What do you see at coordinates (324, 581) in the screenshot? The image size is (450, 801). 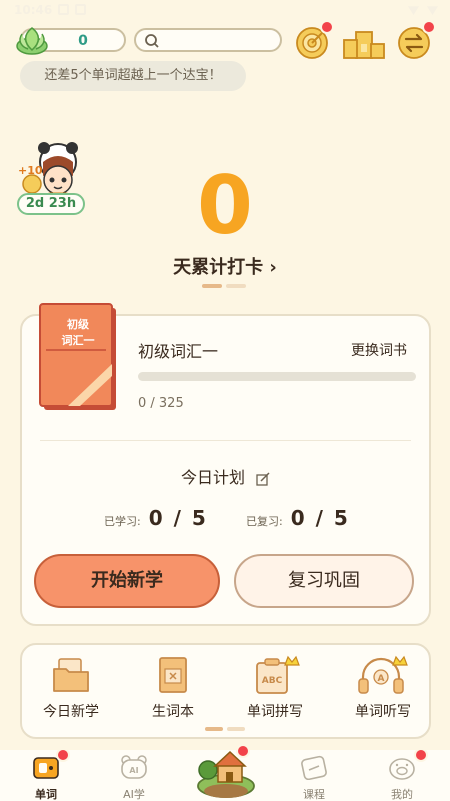 I see `review-button: 复习巩固` at bounding box center [324, 581].